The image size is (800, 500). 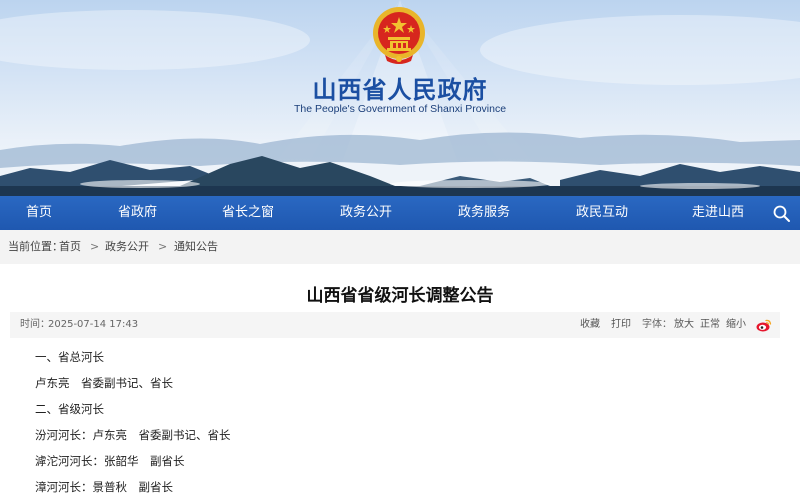 What do you see at coordinates (399, 35) in the screenshot?
I see `national-emblem-icon` at bounding box center [399, 35].